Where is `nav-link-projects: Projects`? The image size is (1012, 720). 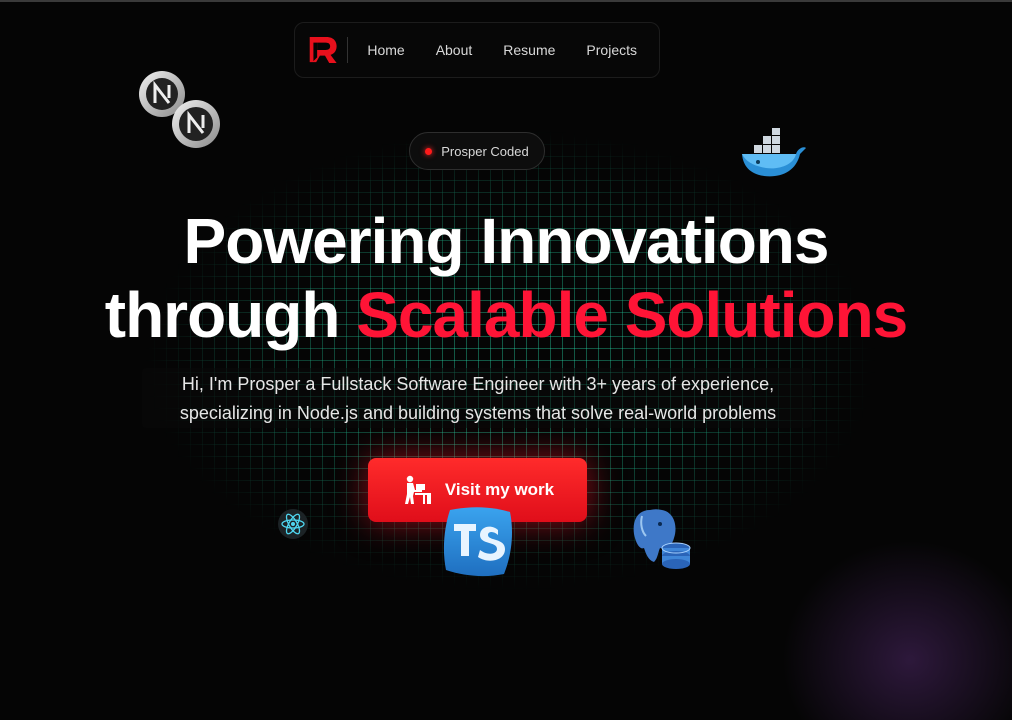 nav-link-projects: Projects is located at coordinates (611, 50).